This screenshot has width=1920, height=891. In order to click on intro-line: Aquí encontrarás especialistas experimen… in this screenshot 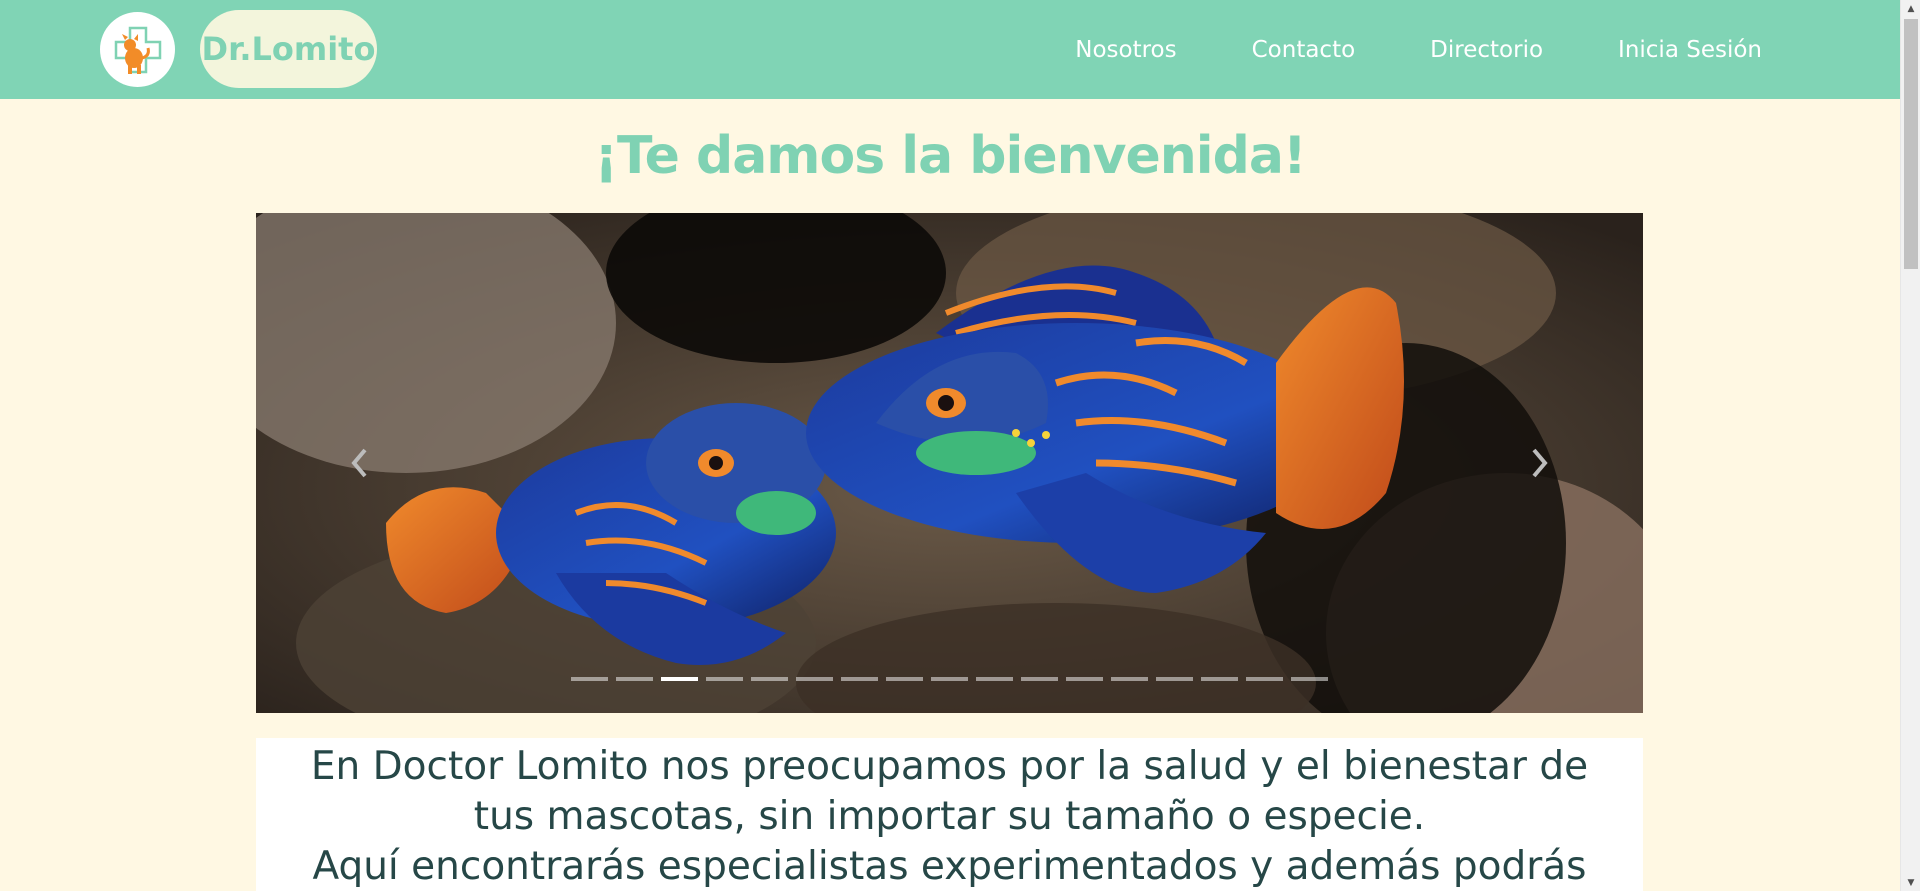, I will do `click(949, 866)`.